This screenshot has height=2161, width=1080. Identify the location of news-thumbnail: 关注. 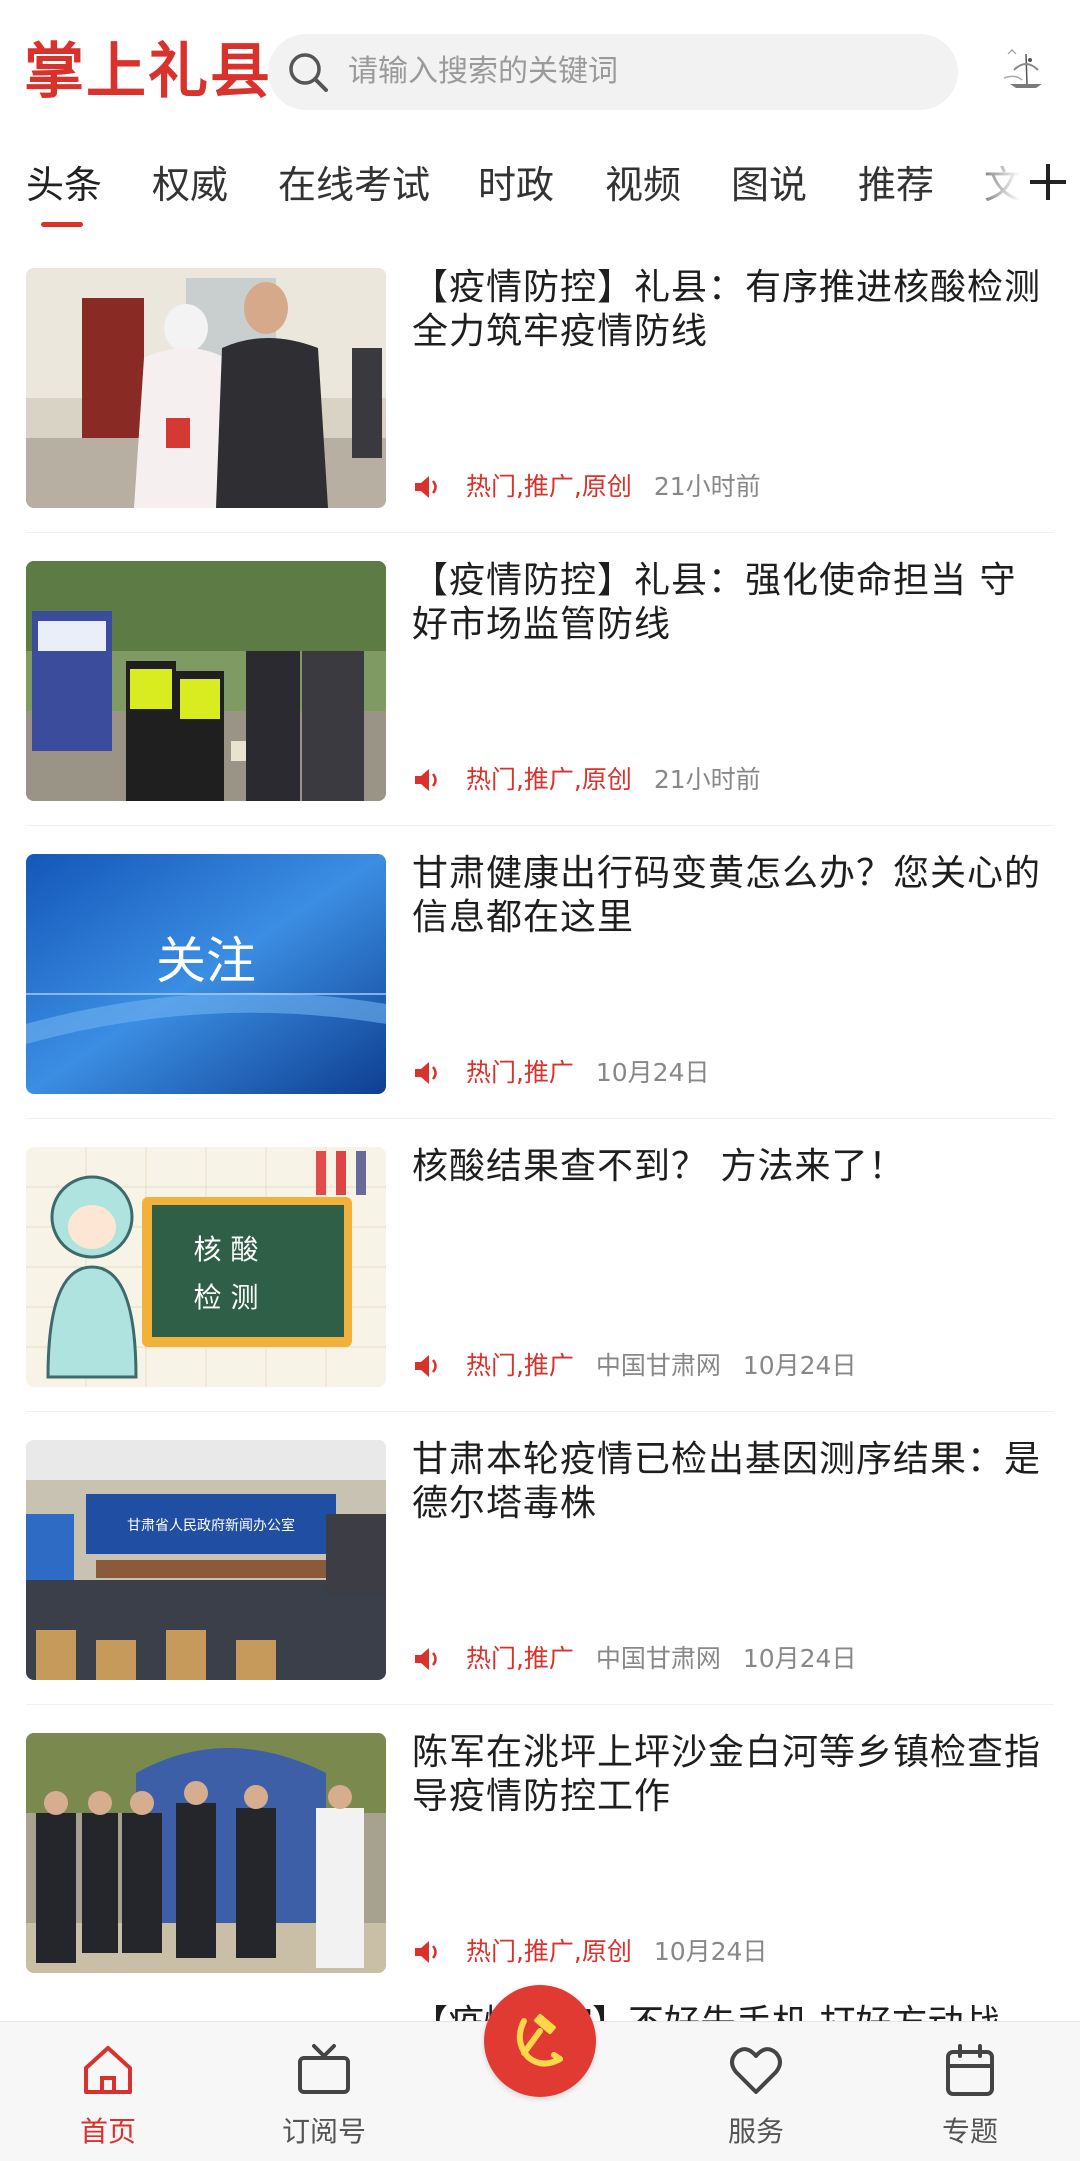
(206, 974).